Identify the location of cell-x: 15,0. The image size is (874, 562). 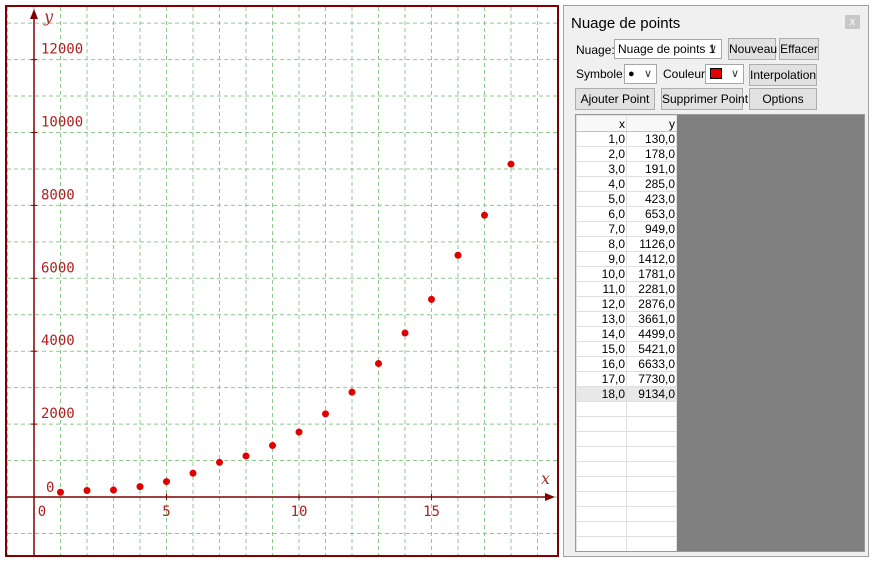
(601, 349).